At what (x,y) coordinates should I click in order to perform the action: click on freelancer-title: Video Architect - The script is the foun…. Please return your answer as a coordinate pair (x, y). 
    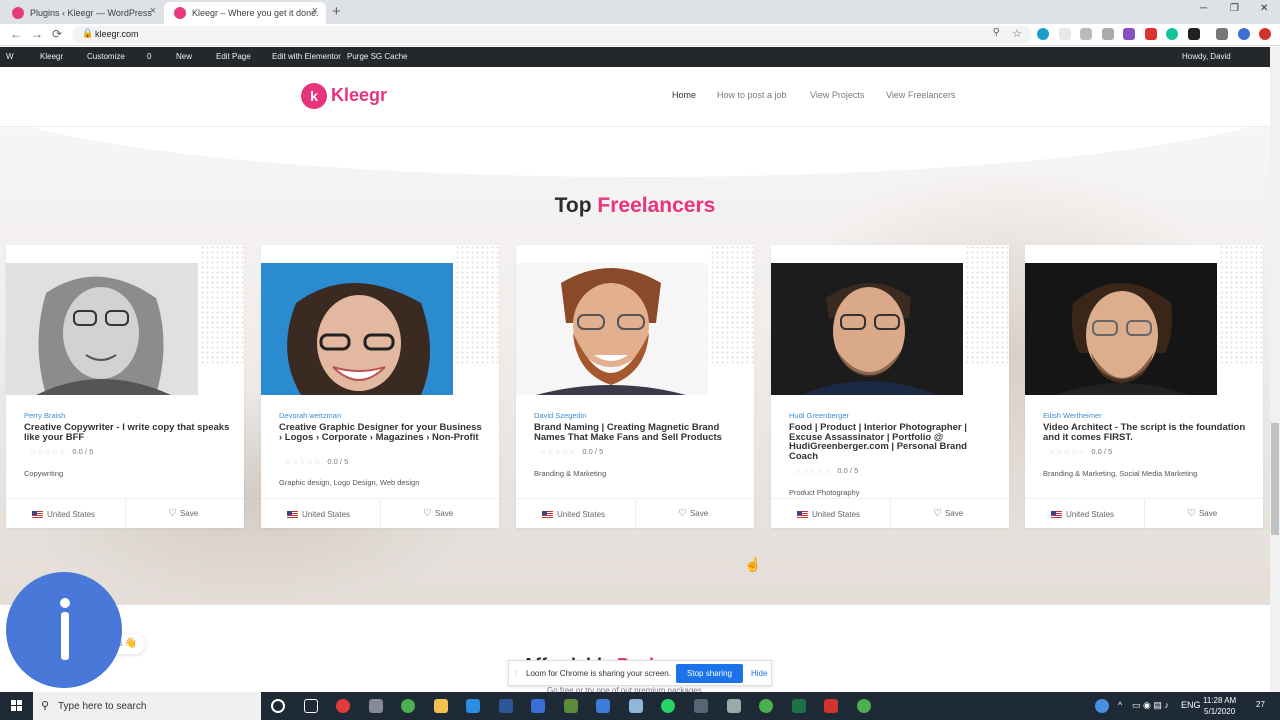
    Looking at the image, I should click on (1146, 432).